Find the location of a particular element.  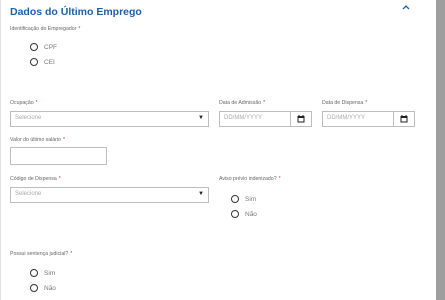

radio-sentence-no-label: Não is located at coordinates (50, 288).